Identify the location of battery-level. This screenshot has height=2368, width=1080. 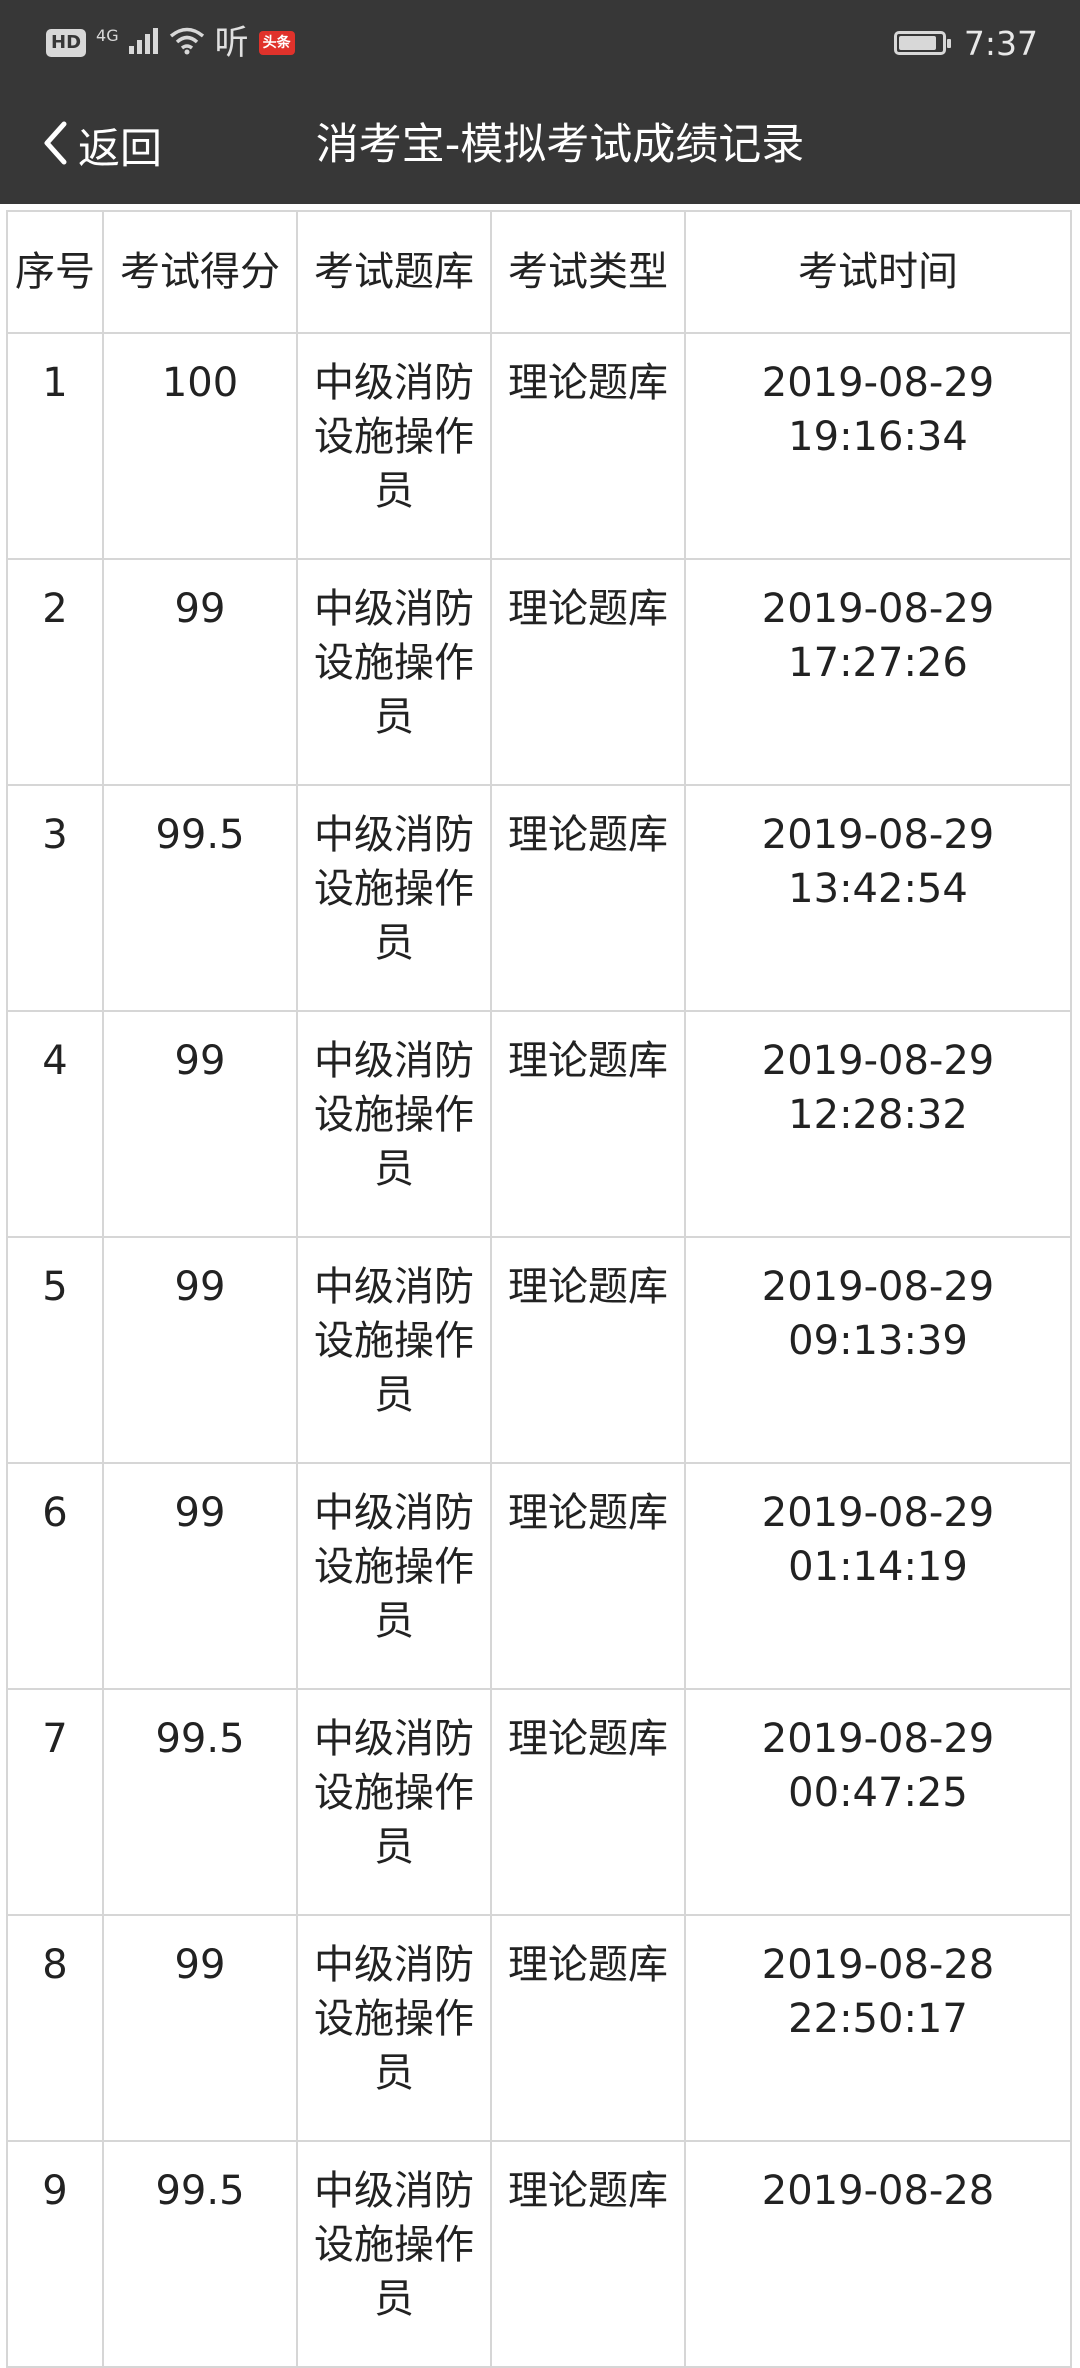
(917, 43).